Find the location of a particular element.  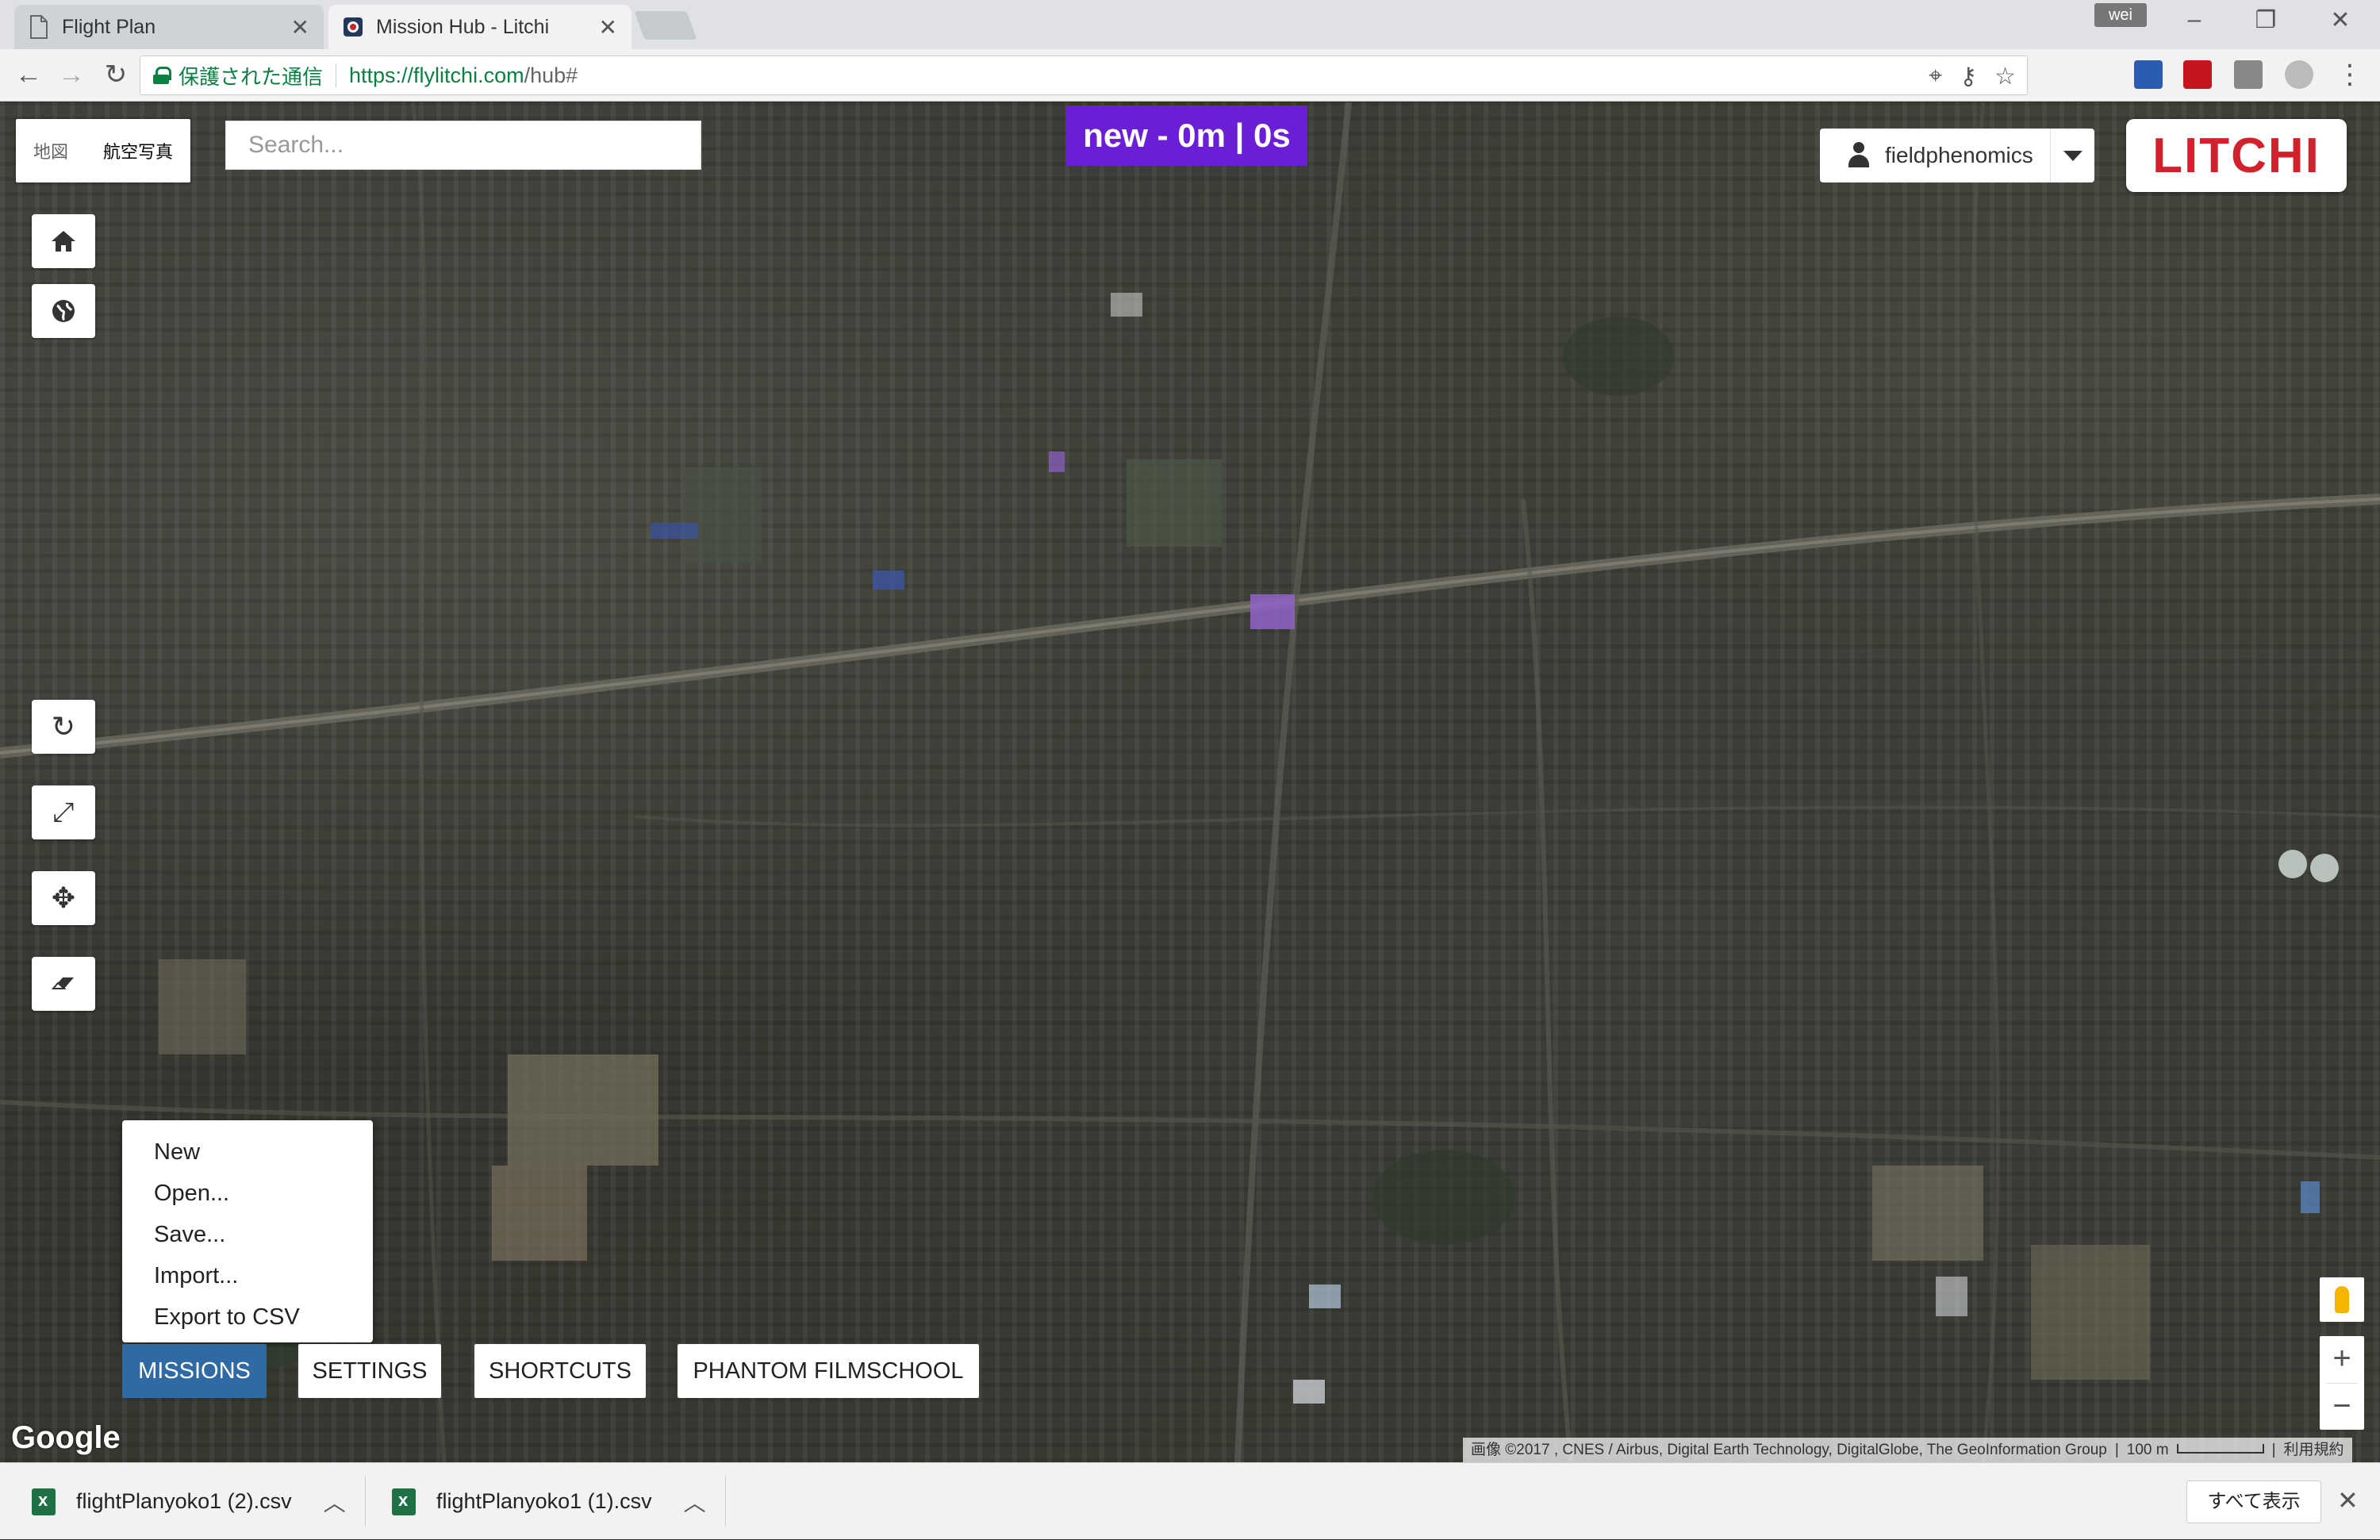

map-type-map: 地図 is located at coordinates (51, 150).